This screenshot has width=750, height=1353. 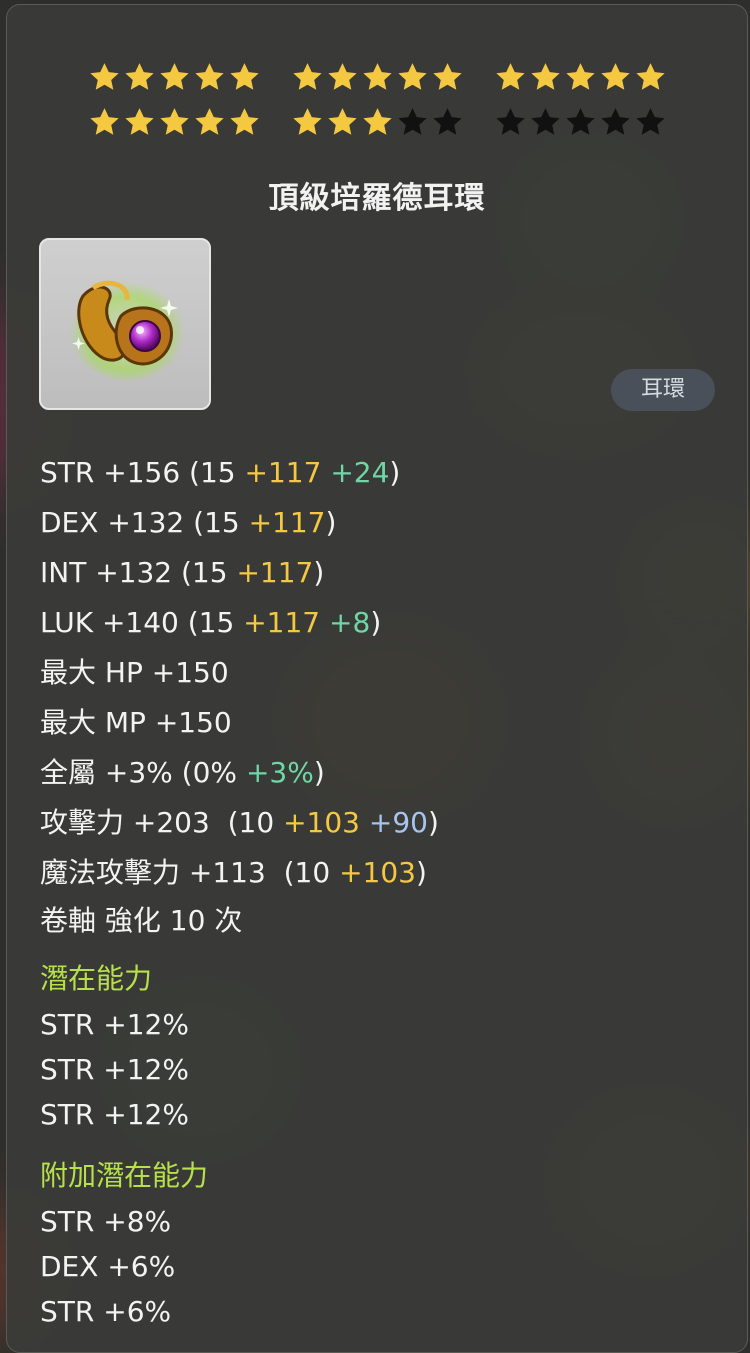 I want to click on stat-line: 魔法攻擊力 +113 (10 +103), so click(x=383, y=873).